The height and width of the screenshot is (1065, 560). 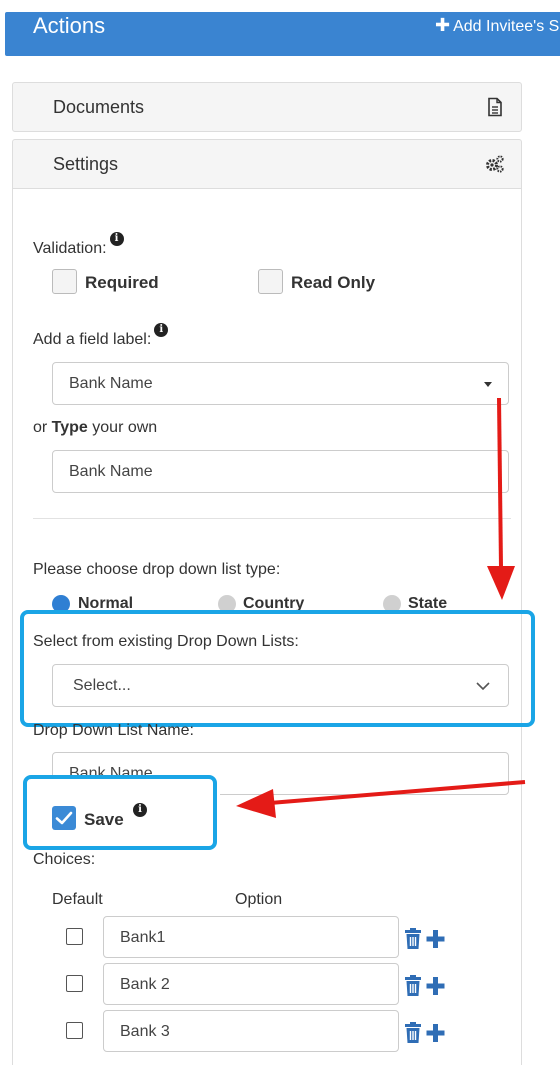 What do you see at coordinates (69, 25) in the screenshot?
I see `actions-title: Actions` at bounding box center [69, 25].